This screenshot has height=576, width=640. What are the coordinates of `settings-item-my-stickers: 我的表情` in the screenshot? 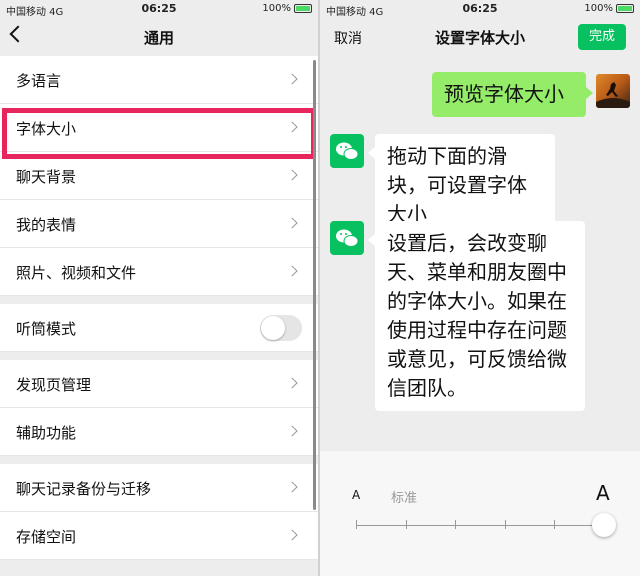 It's located at (159, 224).